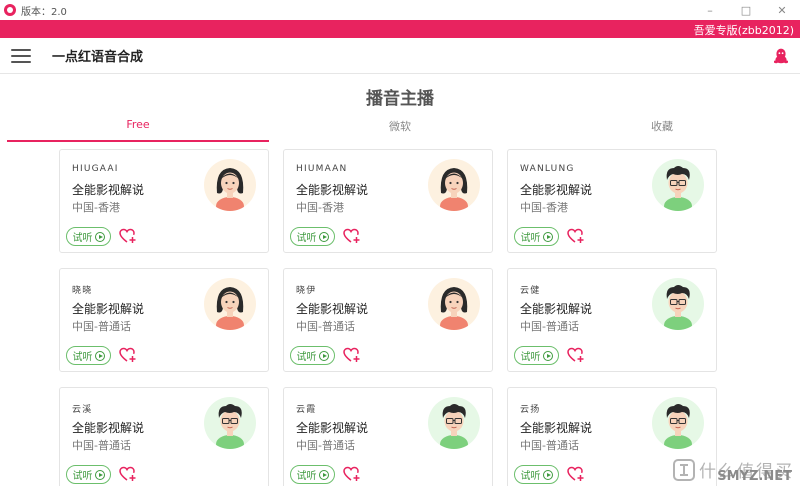  I want to click on tab-free: Free, so click(138, 127).